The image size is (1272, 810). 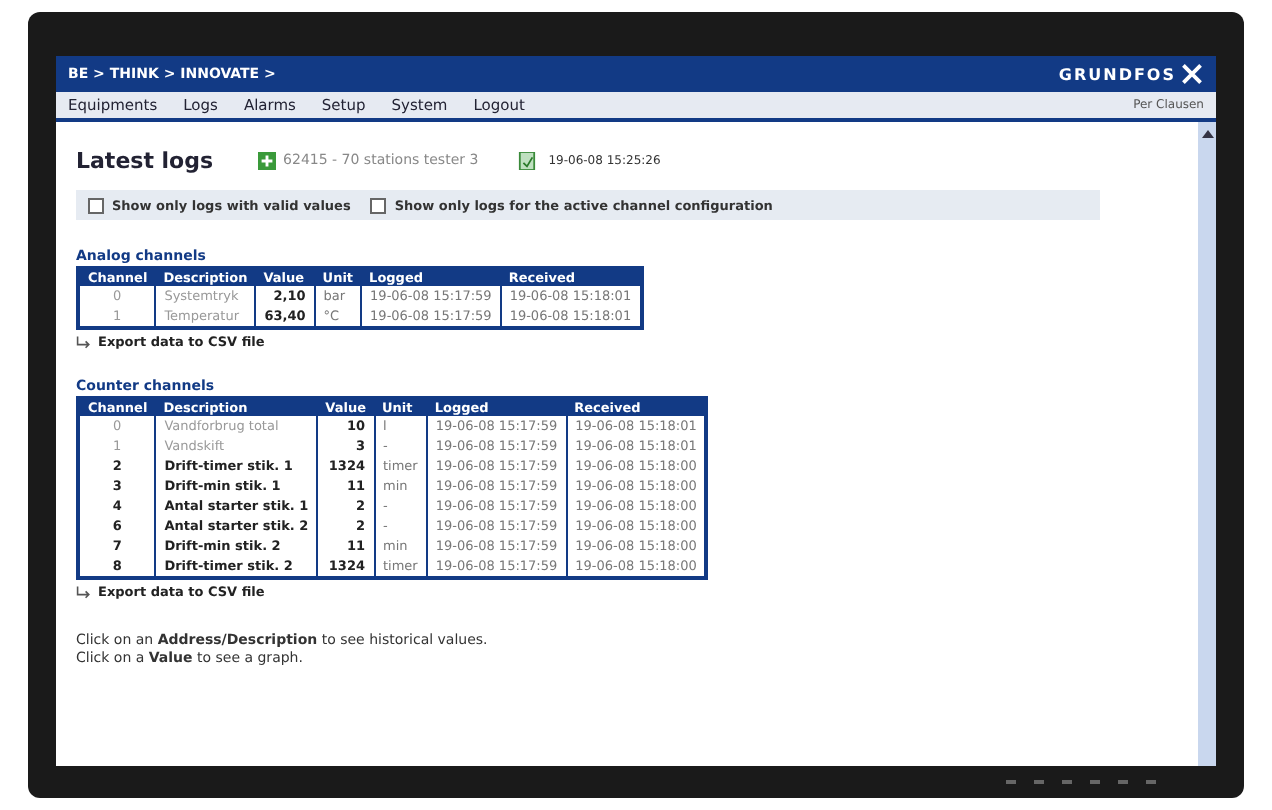 I want to click on plus-icon, so click(x=266, y=160).